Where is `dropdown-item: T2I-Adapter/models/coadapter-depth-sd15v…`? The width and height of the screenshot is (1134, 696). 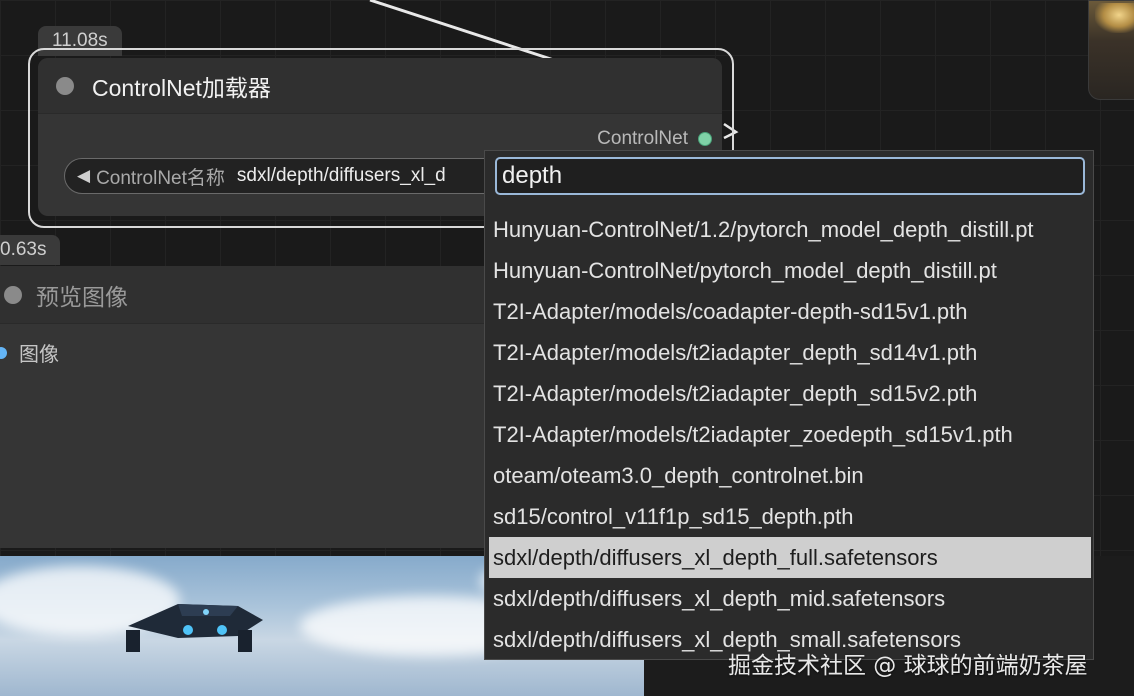
dropdown-item: T2I-Adapter/models/coadapter-depth-sd15v… is located at coordinates (790, 311).